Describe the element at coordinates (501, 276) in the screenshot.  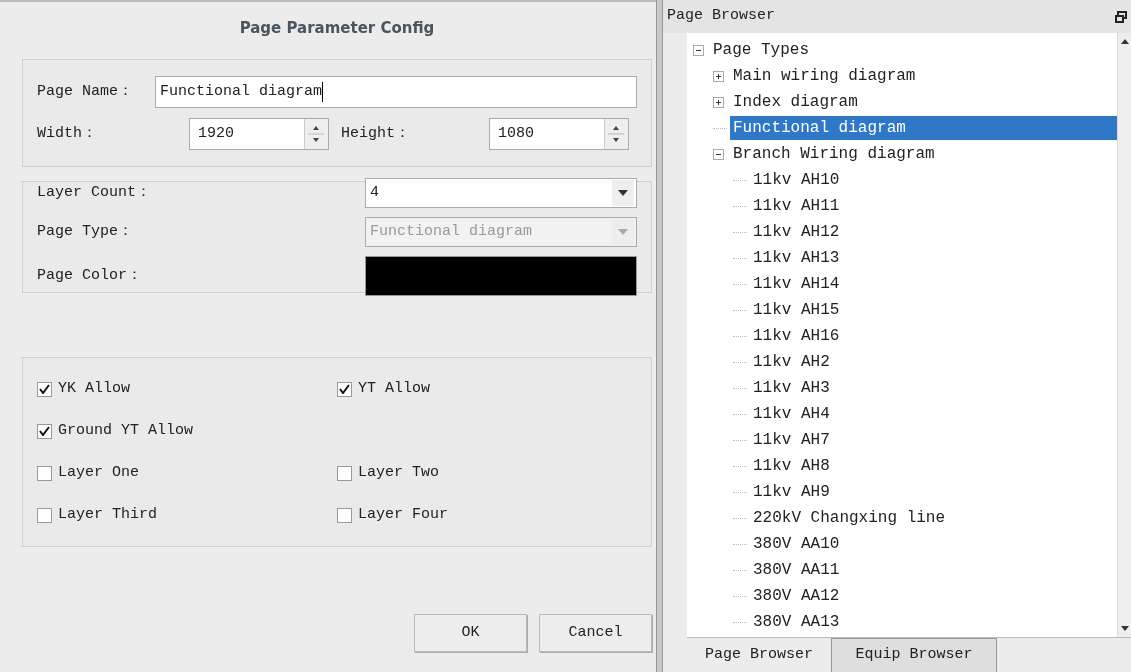
I see `color-swatch` at that location.